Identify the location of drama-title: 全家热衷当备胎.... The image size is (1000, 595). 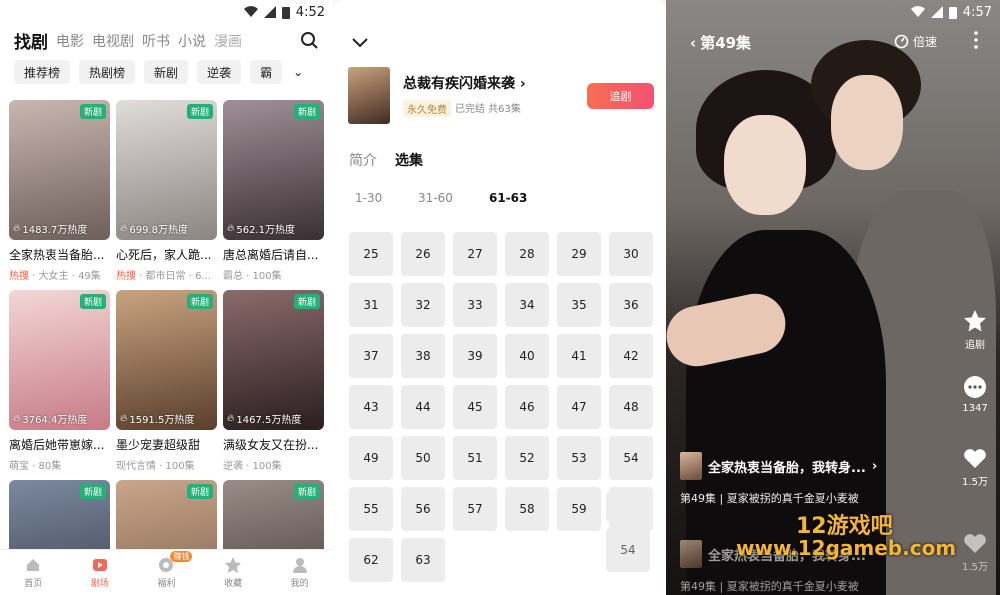
(59, 254).